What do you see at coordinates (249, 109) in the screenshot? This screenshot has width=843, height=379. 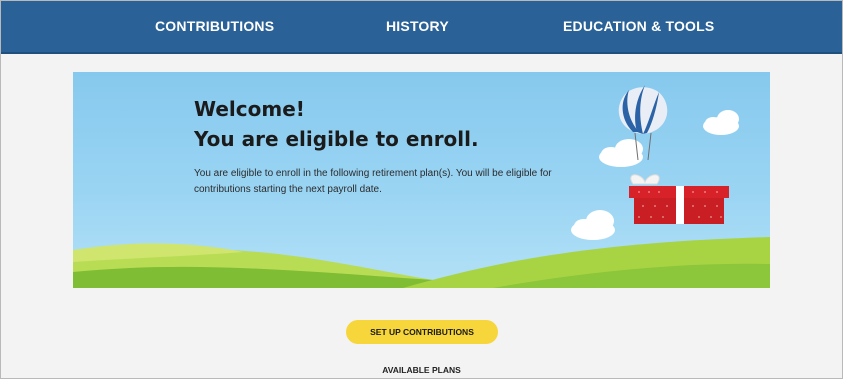 I see `welcome-heading: Welcome!` at bounding box center [249, 109].